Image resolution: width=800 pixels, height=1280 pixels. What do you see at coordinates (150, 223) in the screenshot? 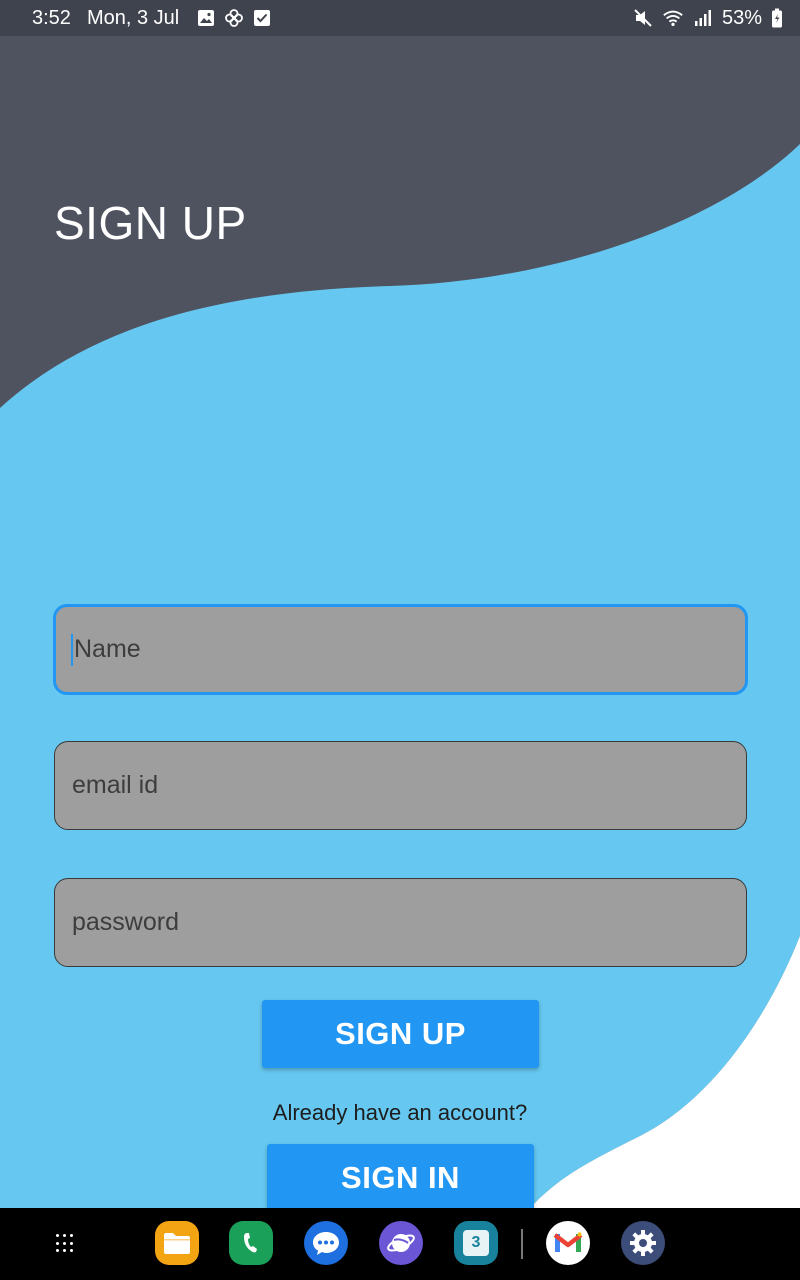
I see `page-title: SIGN UP` at bounding box center [150, 223].